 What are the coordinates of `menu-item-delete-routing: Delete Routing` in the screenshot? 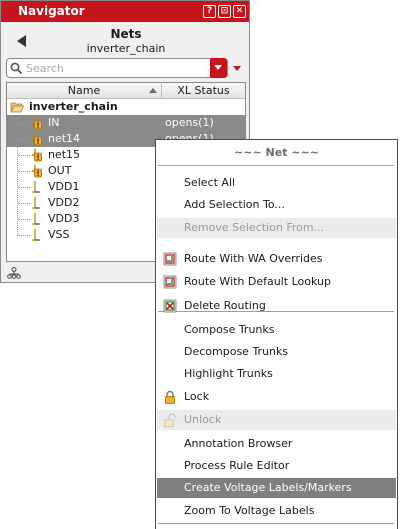 It's located at (276, 306).